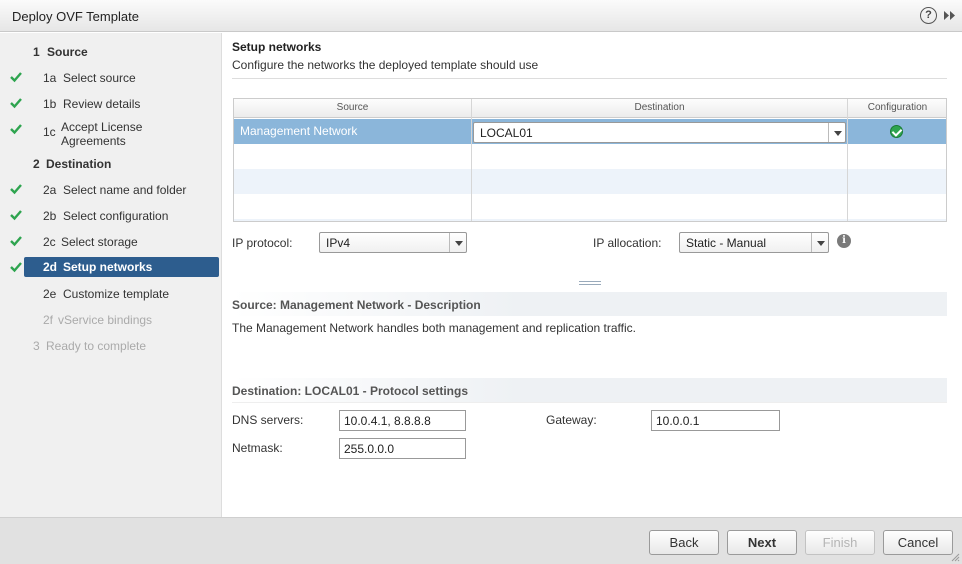 The image size is (962, 564). What do you see at coordinates (108, 267) in the screenshot?
I see `nav-label: Setup networks` at bounding box center [108, 267].